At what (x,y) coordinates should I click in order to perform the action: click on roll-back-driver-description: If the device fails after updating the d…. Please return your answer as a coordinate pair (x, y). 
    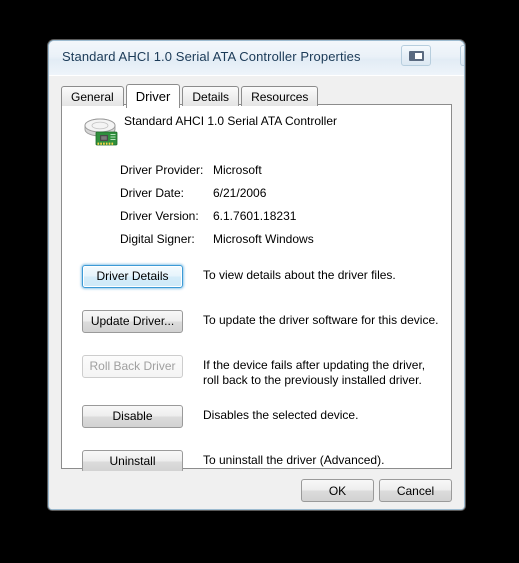
    Looking at the image, I should click on (314, 372).